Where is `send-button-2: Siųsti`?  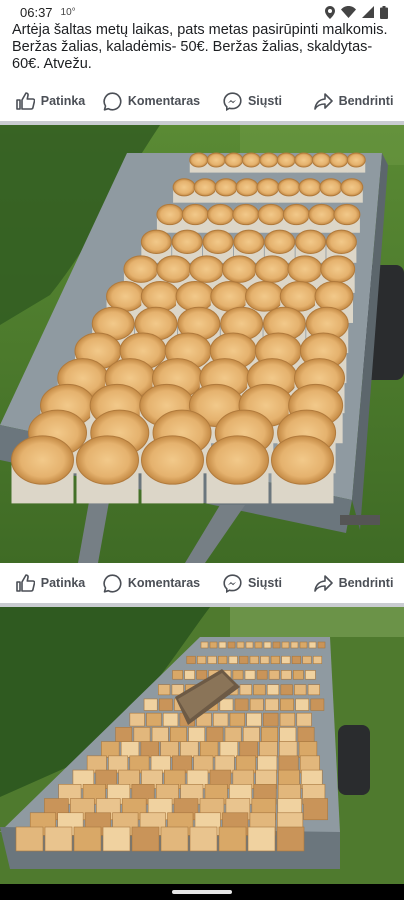
send-button-2: Siųsti is located at coordinates (252, 583).